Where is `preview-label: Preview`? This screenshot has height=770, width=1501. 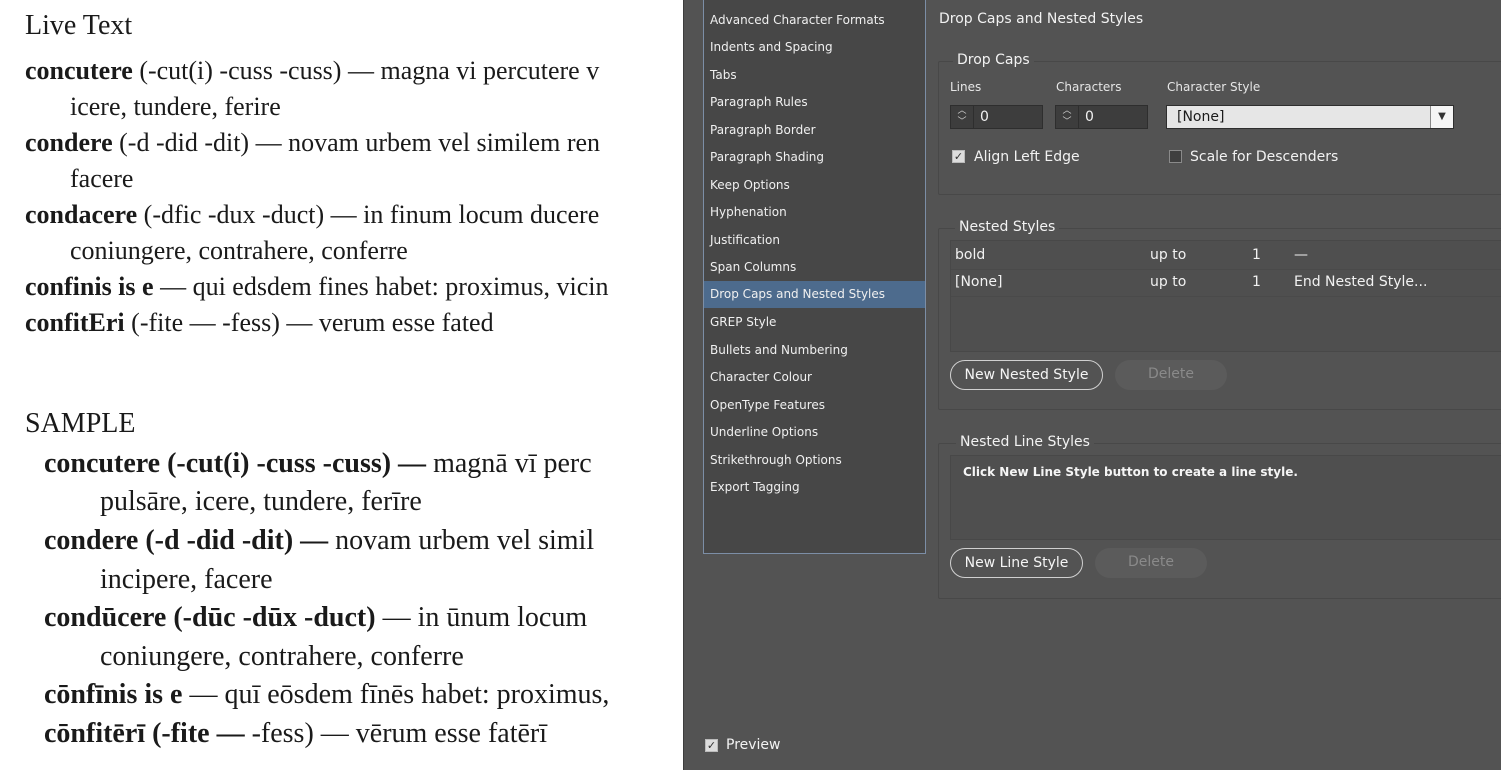 preview-label: Preview is located at coordinates (753, 745).